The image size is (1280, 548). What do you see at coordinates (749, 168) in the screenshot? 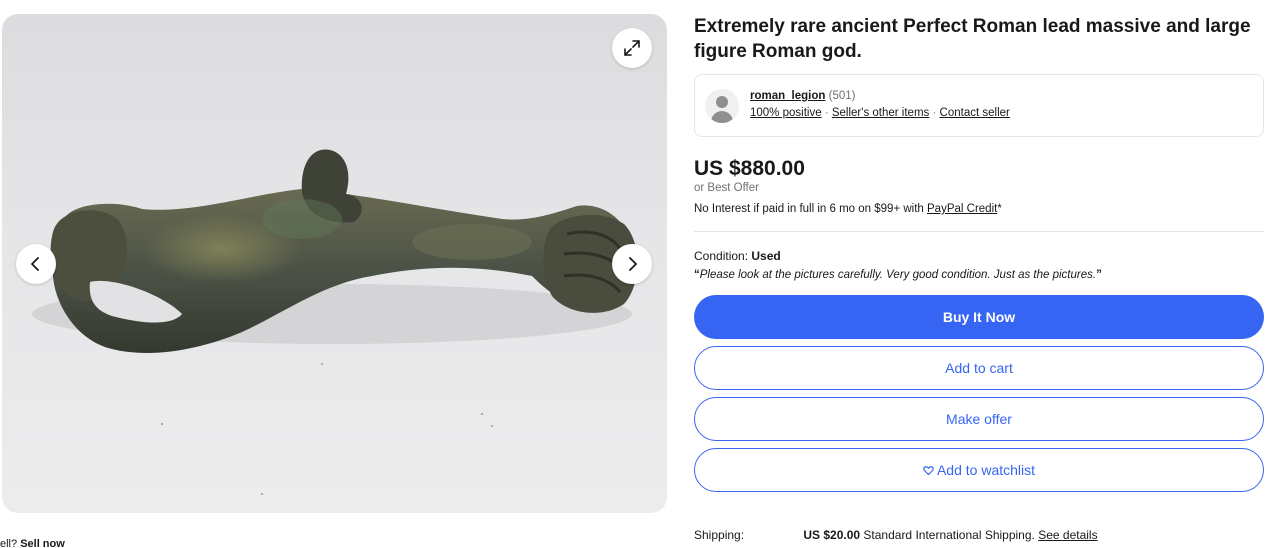
I see `item-price: US $880.00` at bounding box center [749, 168].